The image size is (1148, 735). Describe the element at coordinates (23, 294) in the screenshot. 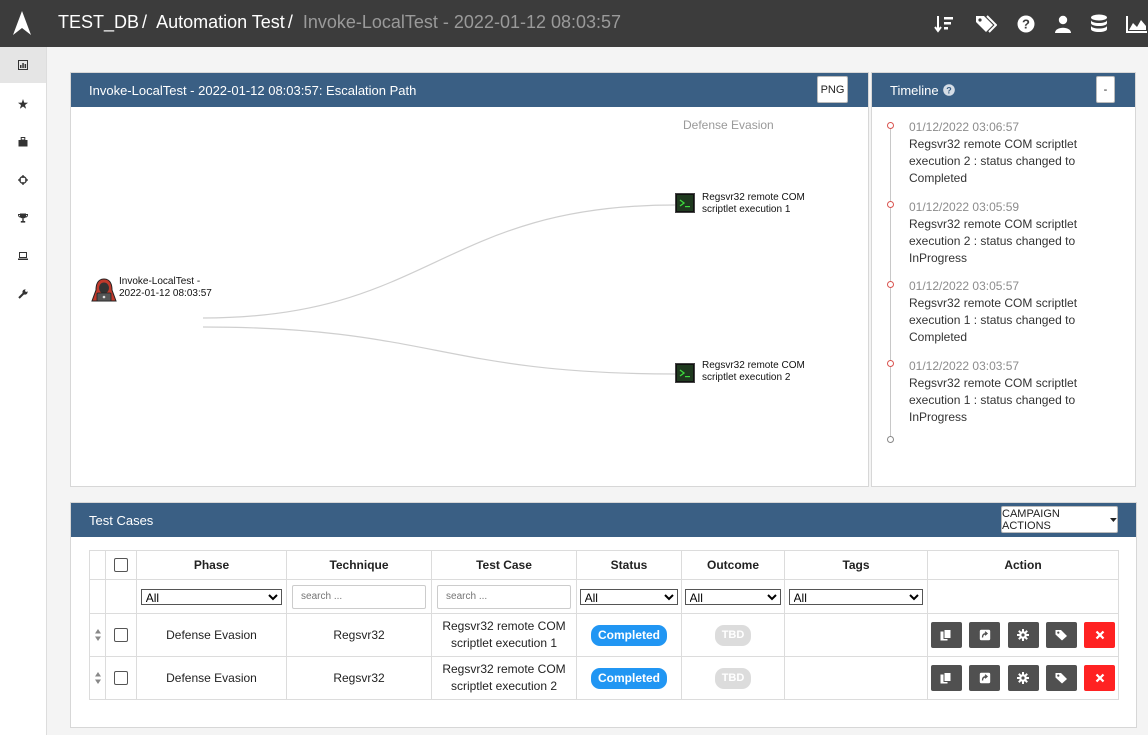

I see `sidebar-item-tools` at that location.